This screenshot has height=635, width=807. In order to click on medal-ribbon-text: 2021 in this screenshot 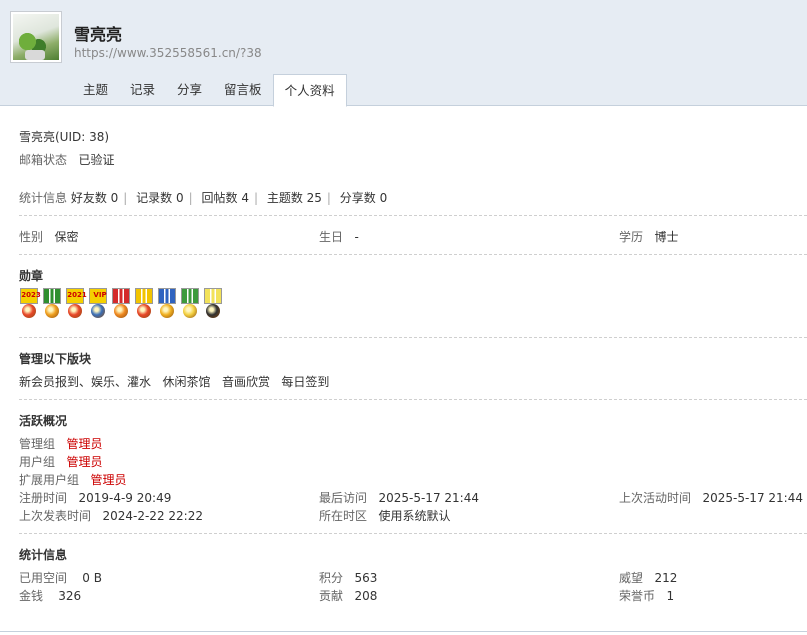, I will do `click(77, 295)`.